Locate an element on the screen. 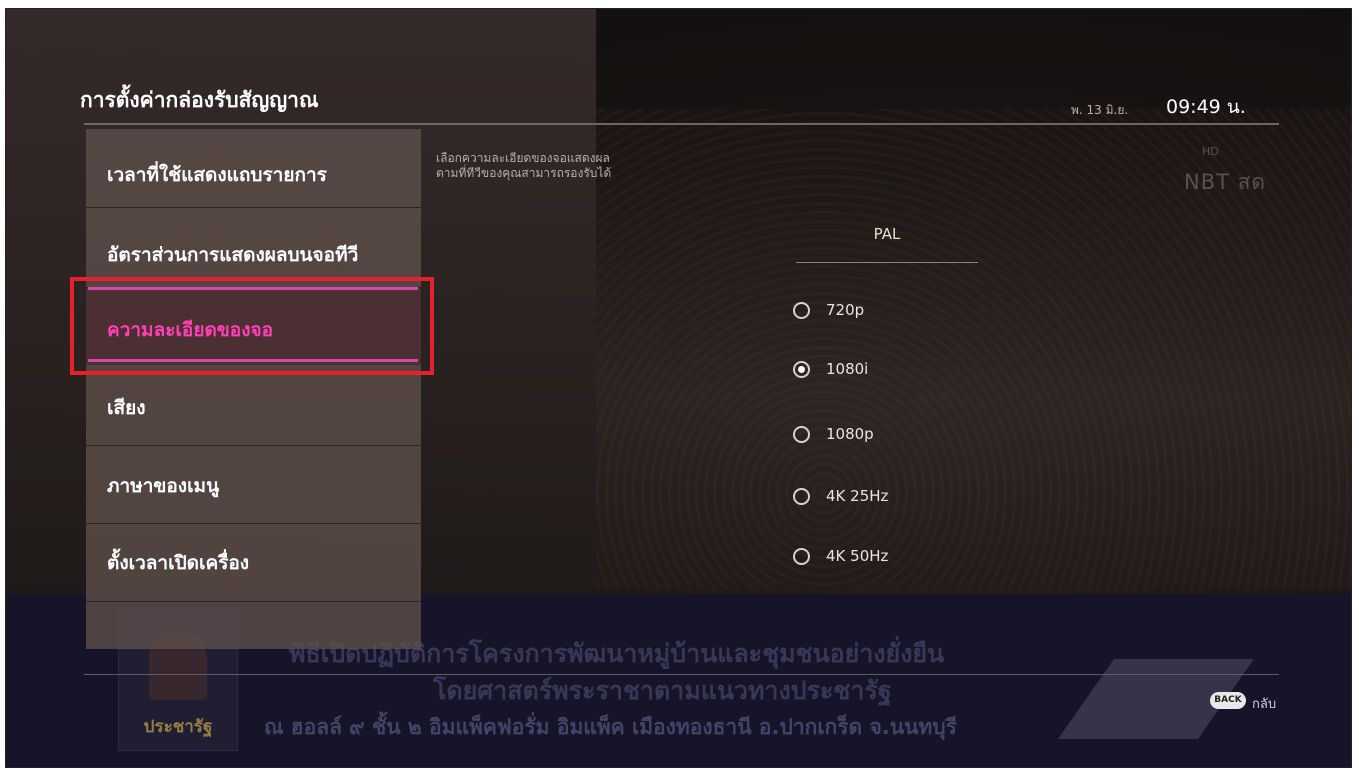 The height and width of the screenshot is (770, 1359). description-line-1: เลือกความละเอียดของจอแสดงผล is located at coordinates (523, 158).